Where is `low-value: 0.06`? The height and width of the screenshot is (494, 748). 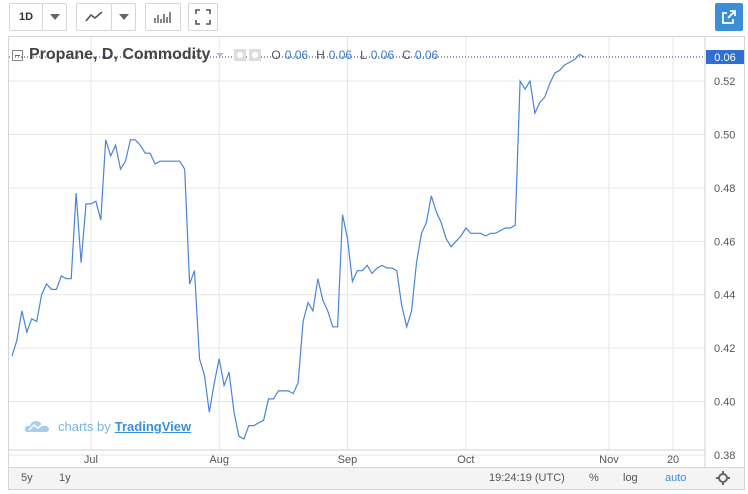 low-value: 0.06 is located at coordinates (382, 55).